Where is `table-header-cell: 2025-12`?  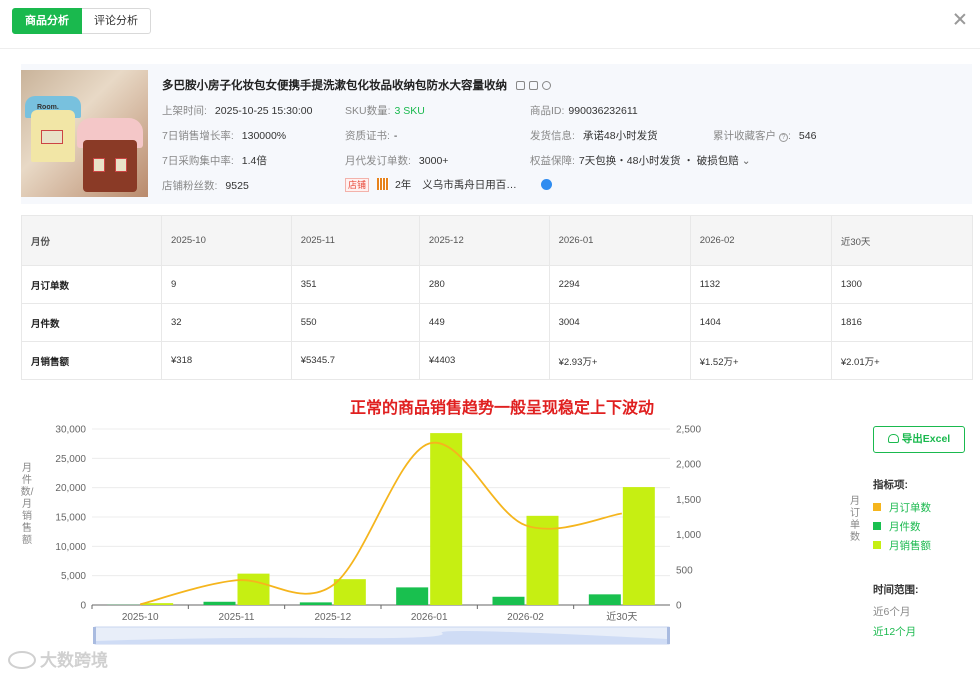
table-header-cell: 2025-12 is located at coordinates (484, 240).